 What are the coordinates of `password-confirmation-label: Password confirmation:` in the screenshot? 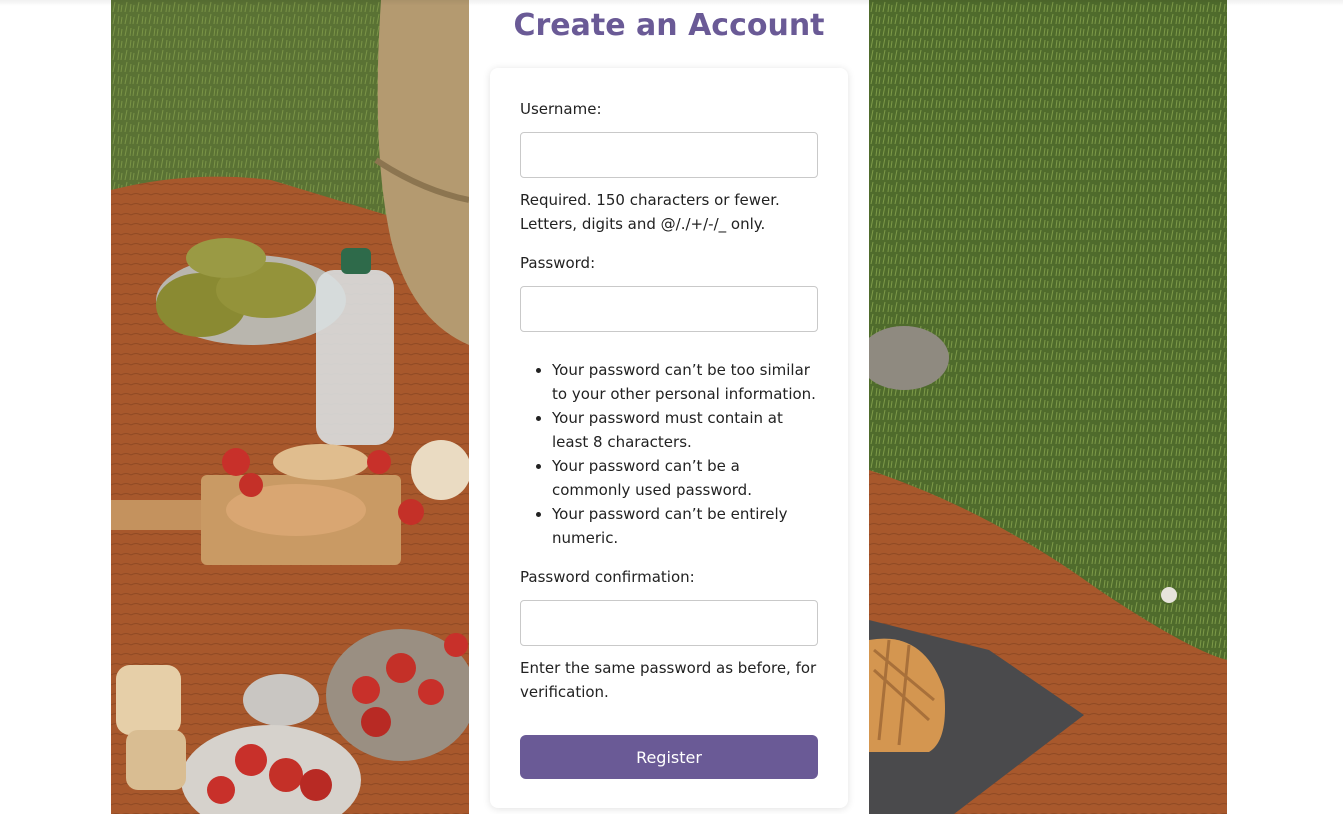 It's located at (607, 577).